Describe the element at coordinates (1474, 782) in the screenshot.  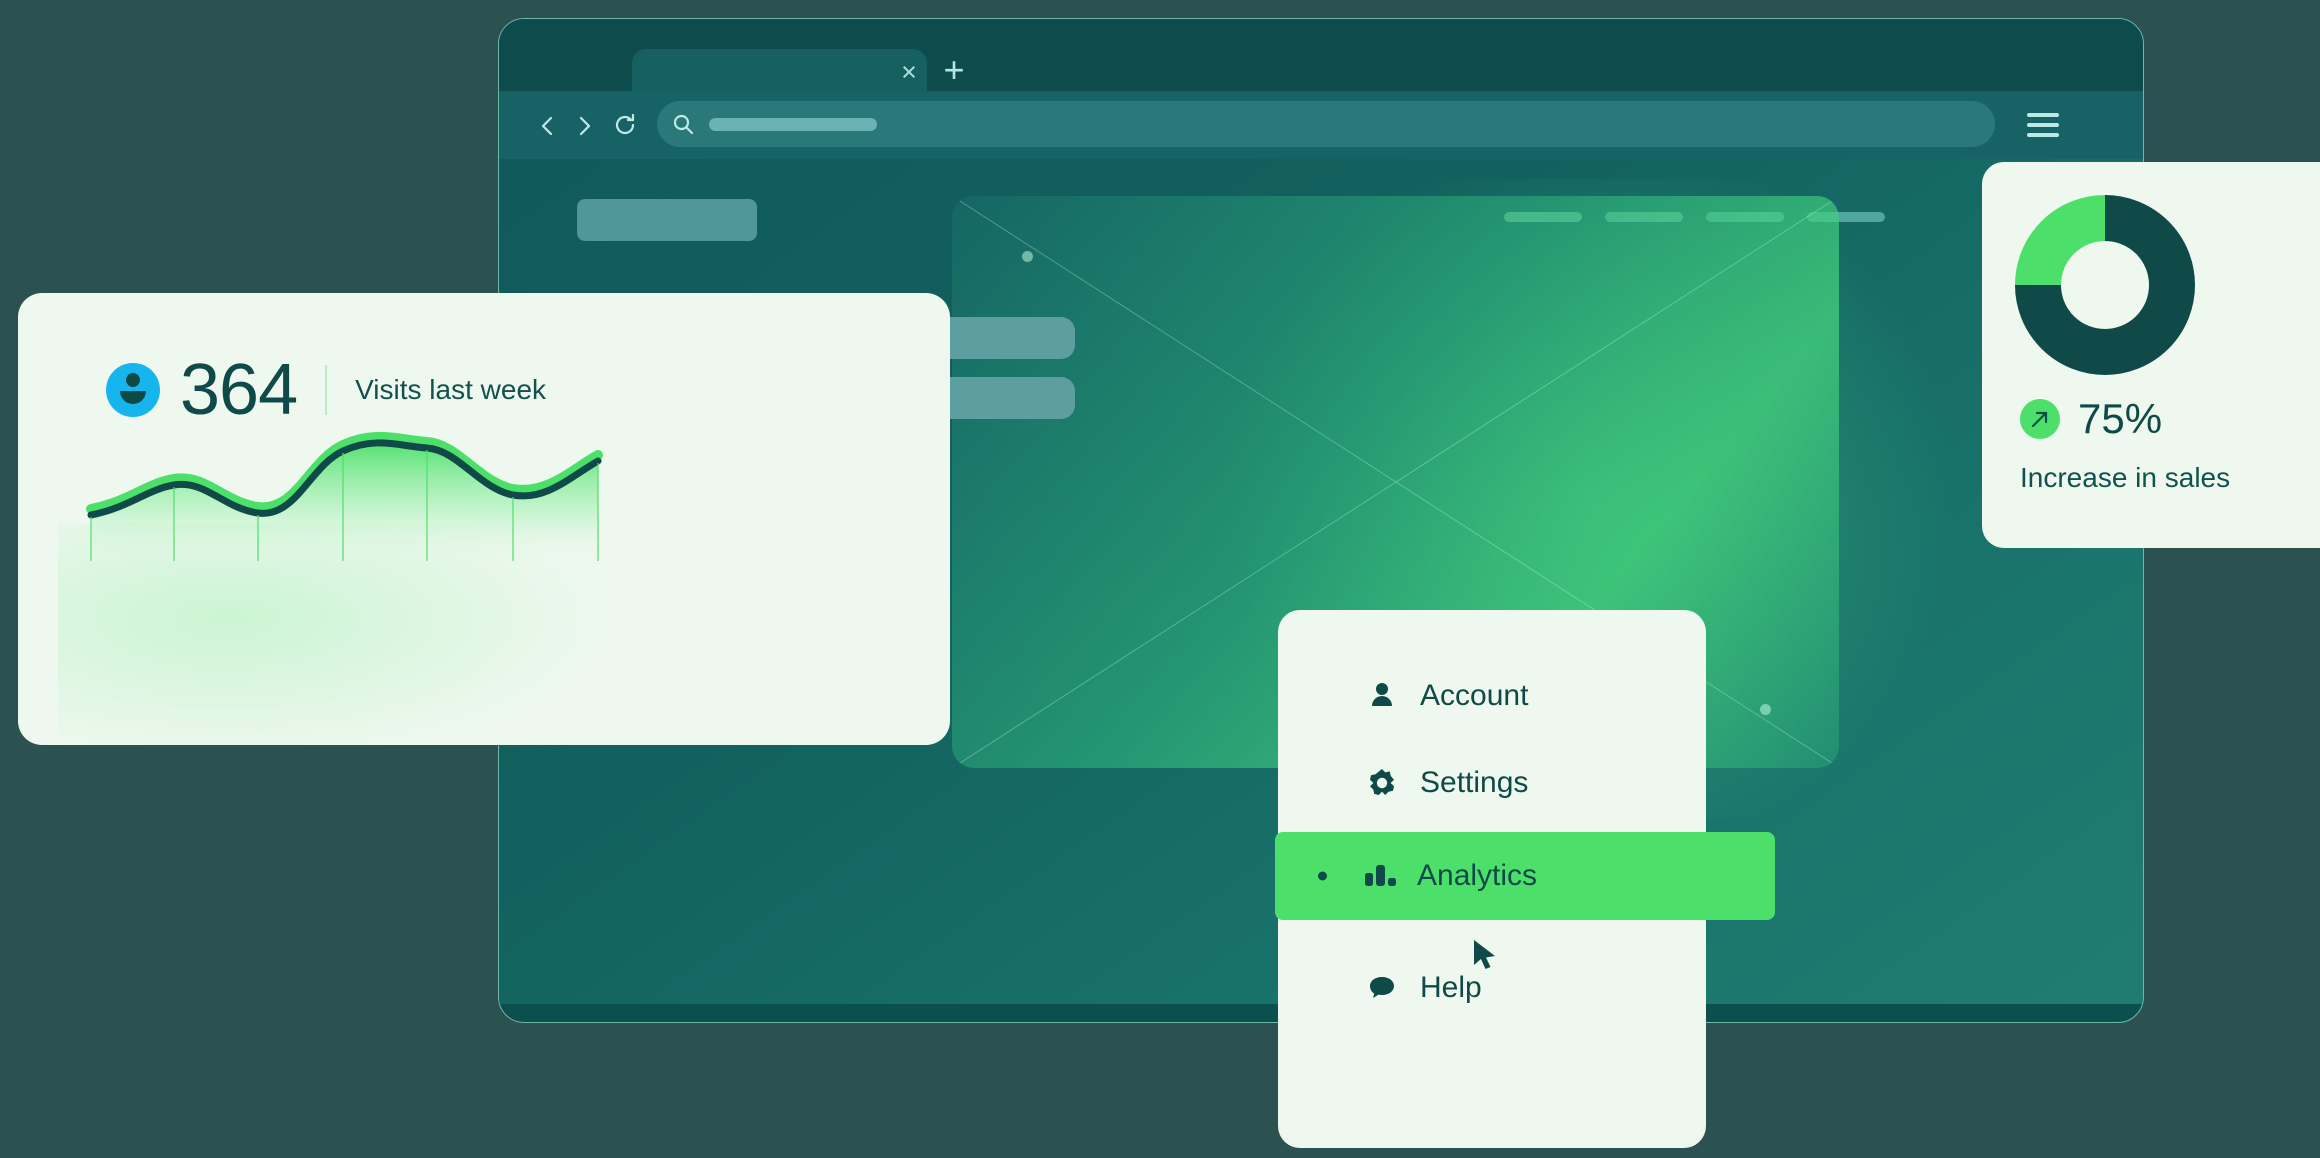
I see `menu-item-label: Settings` at that location.